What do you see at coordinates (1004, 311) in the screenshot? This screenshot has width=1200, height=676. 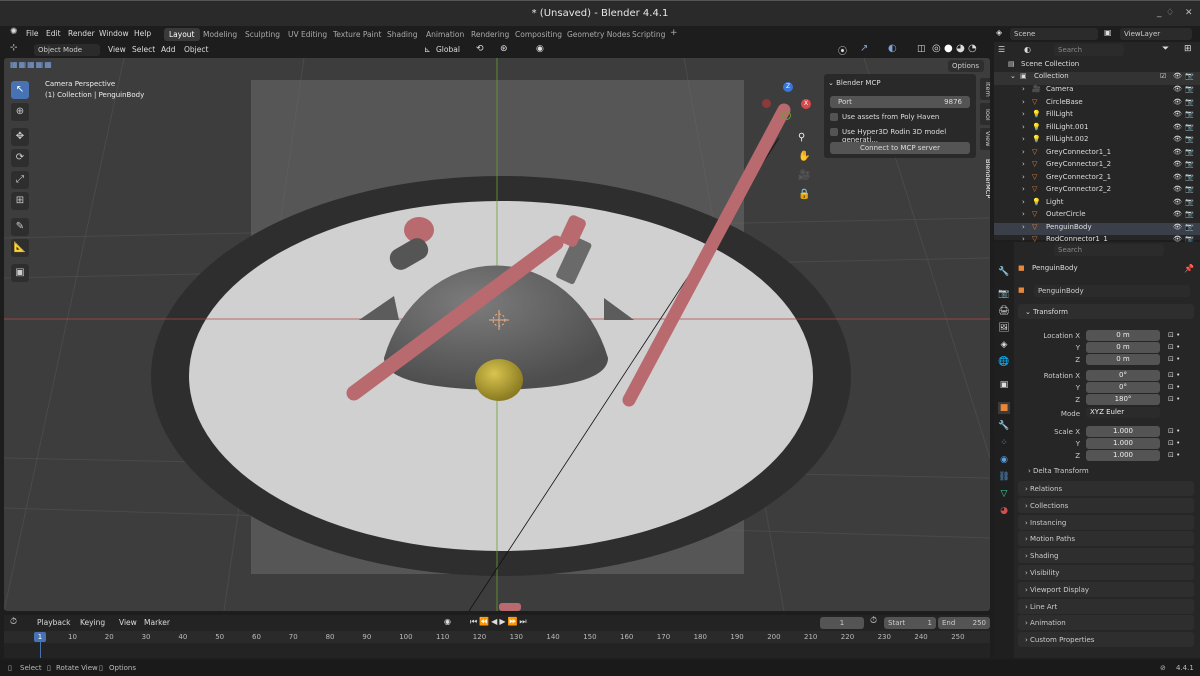 I see `output-tab-icon: 🖨` at bounding box center [1004, 311].